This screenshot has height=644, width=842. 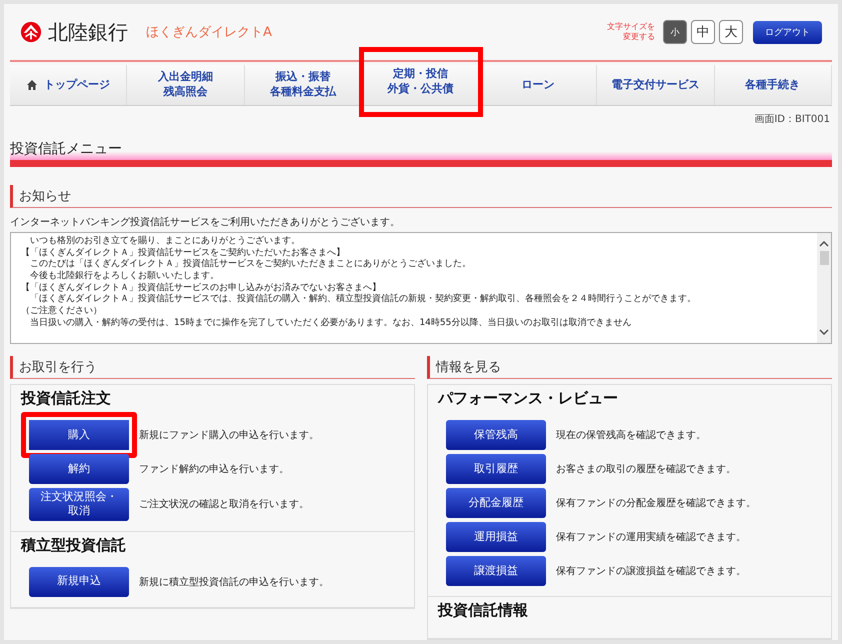 What do you see at coordinates (630, 32) in the screenshot?
I see `font-size-label: 文字サイズを変更する` at bounding box center [630, 32].